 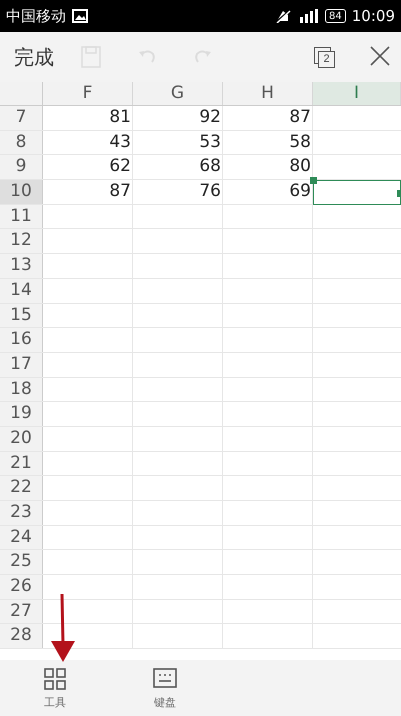 I want to click on row-header: 24, so click(x=21, y=538).